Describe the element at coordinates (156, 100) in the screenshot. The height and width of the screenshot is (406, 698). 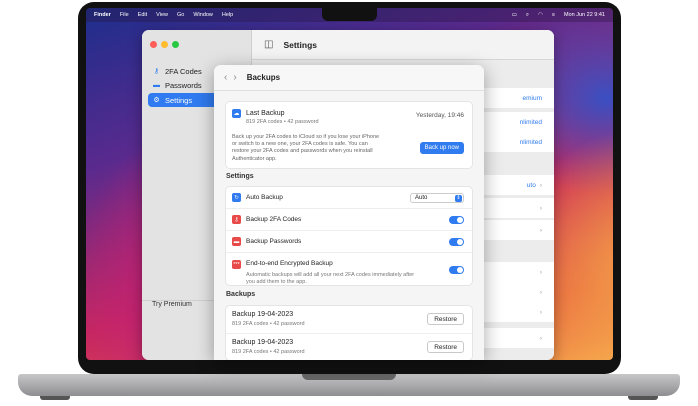
I see `gear-icon: ⚙` at that location.